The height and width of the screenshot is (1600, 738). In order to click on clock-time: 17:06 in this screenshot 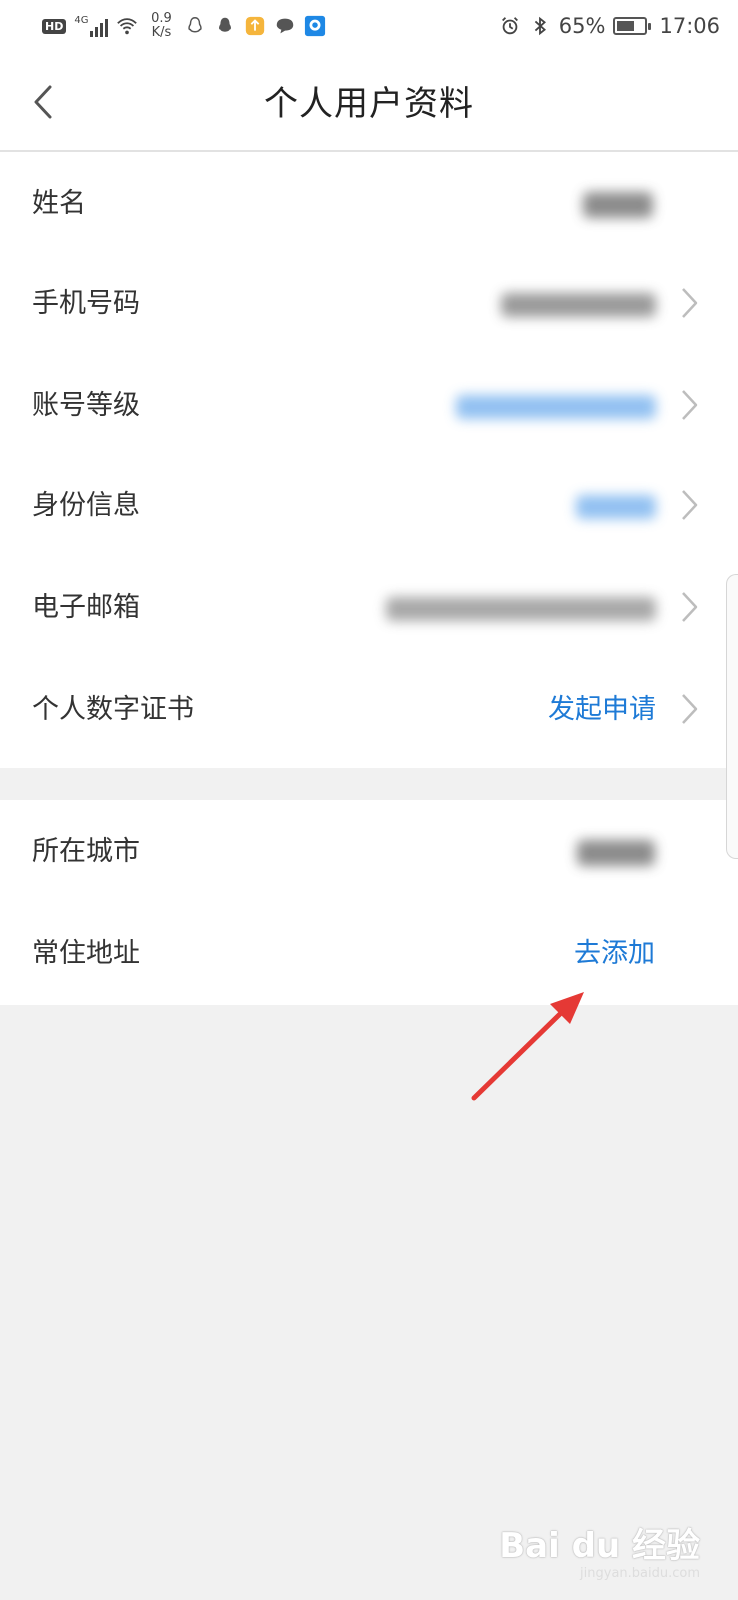, I will do `click(689, 26)`.